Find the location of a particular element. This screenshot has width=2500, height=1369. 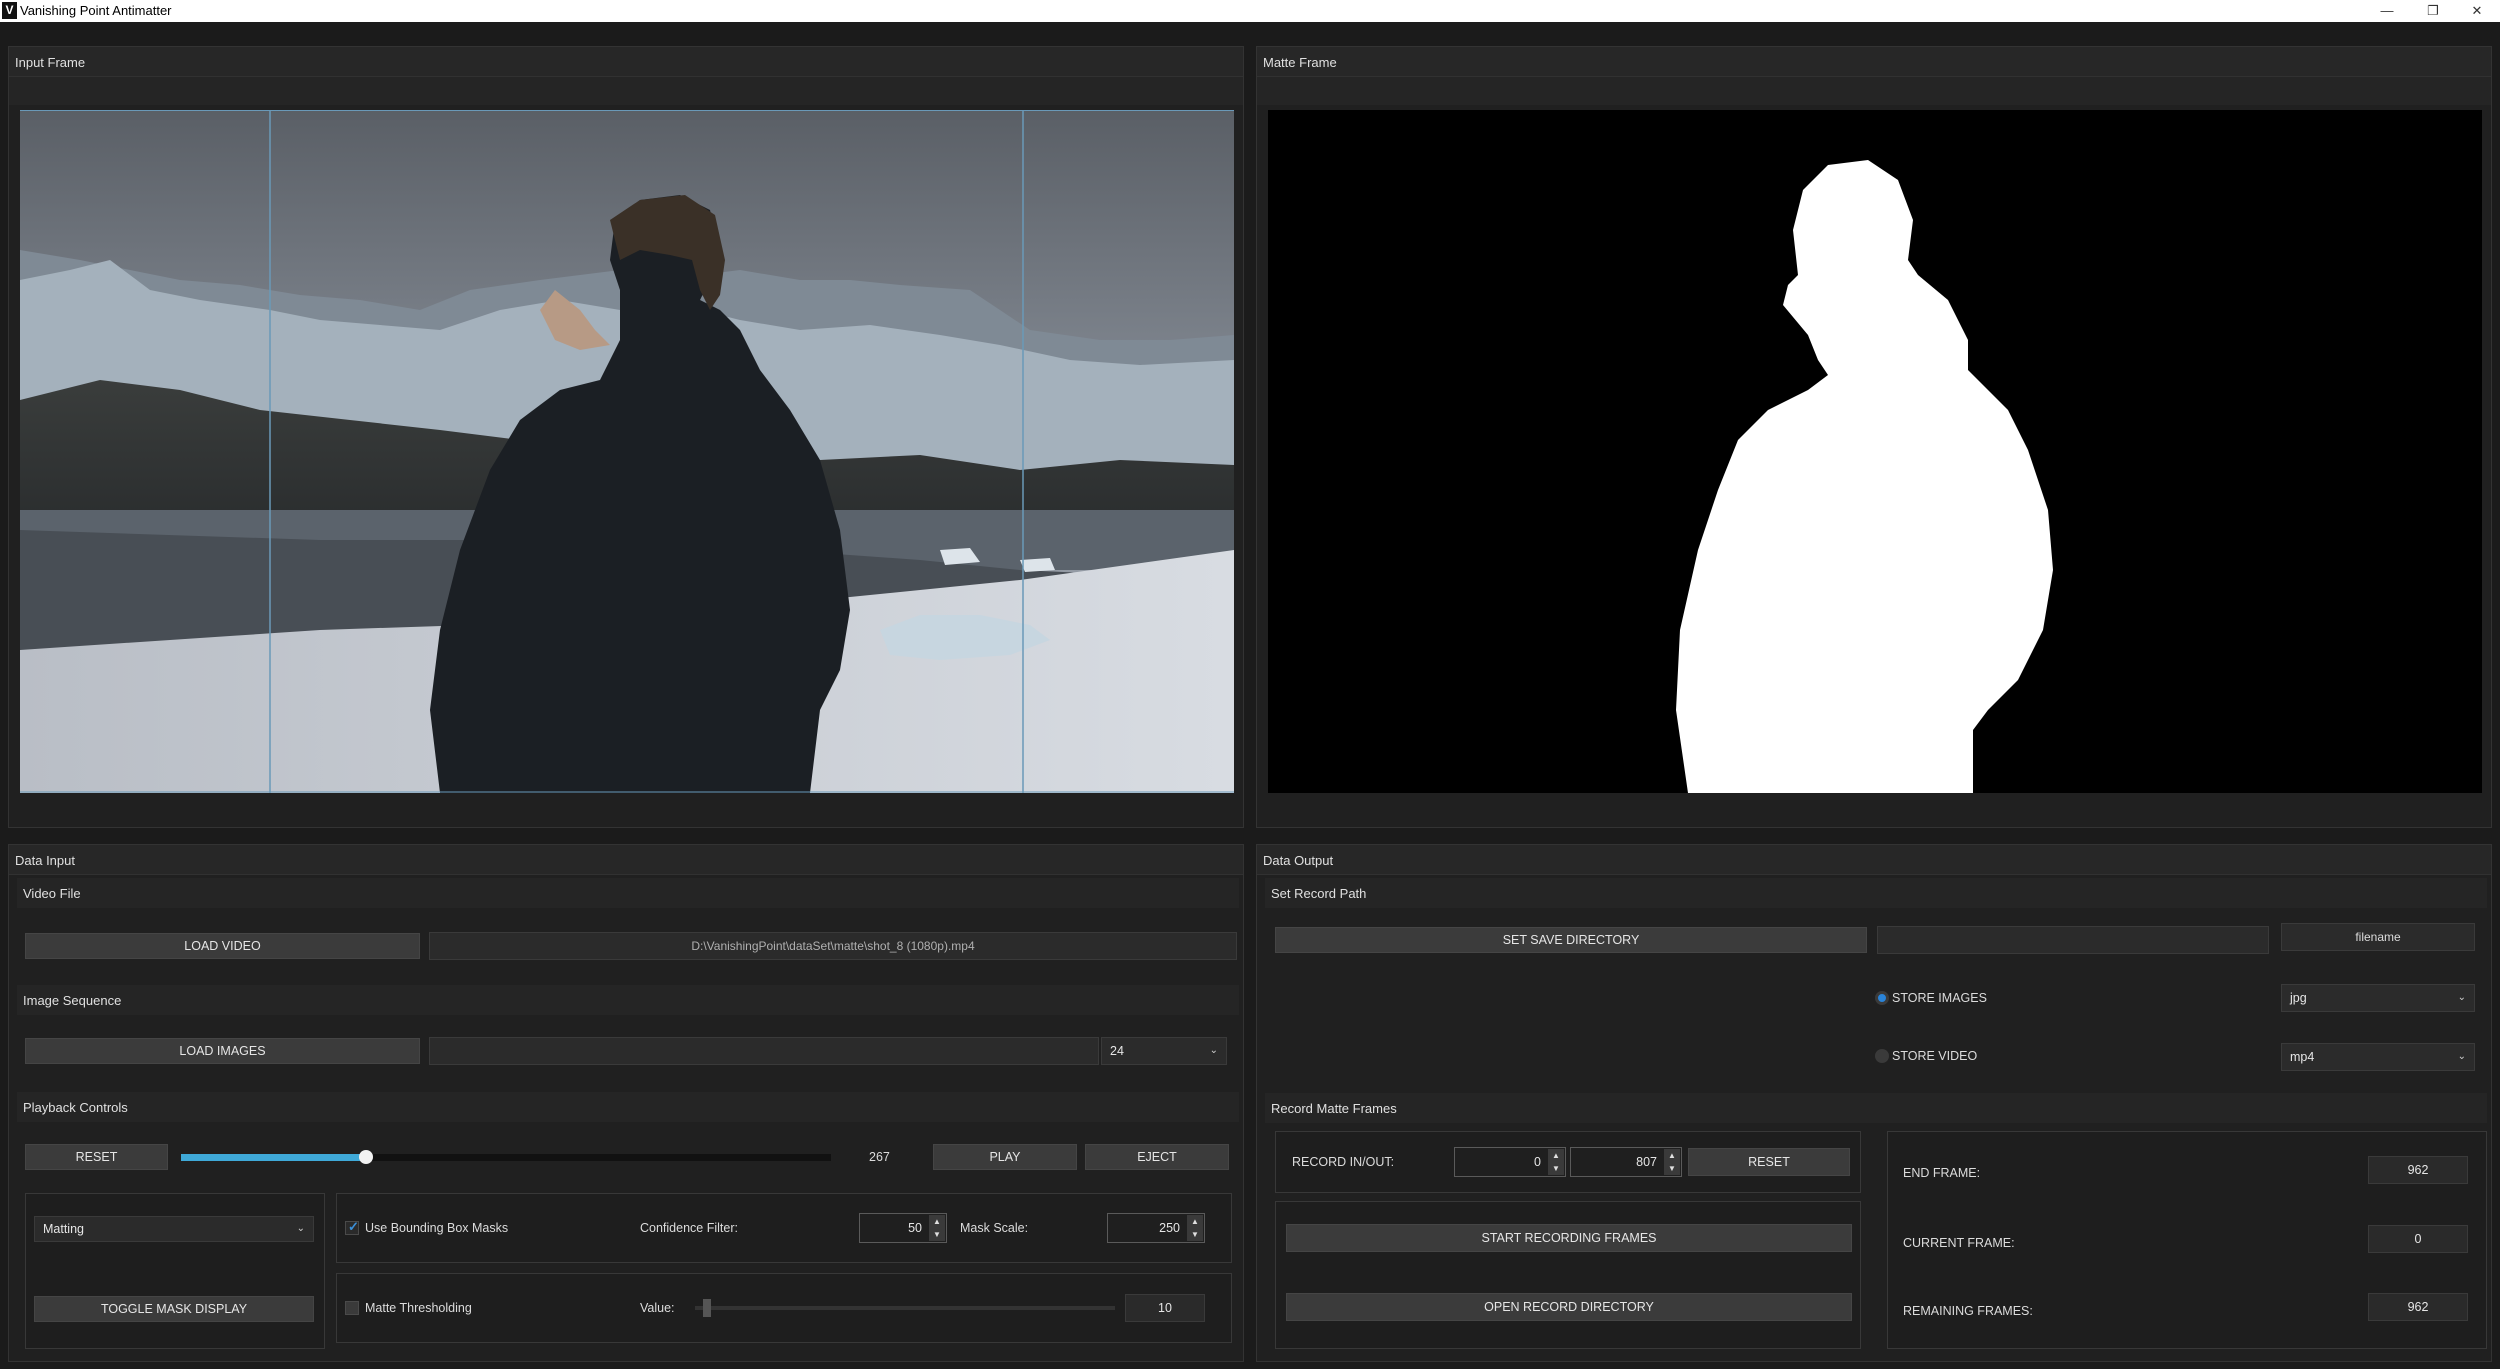

bounding-box-checkbox: ✓ is located at coordinates (352, 1227).